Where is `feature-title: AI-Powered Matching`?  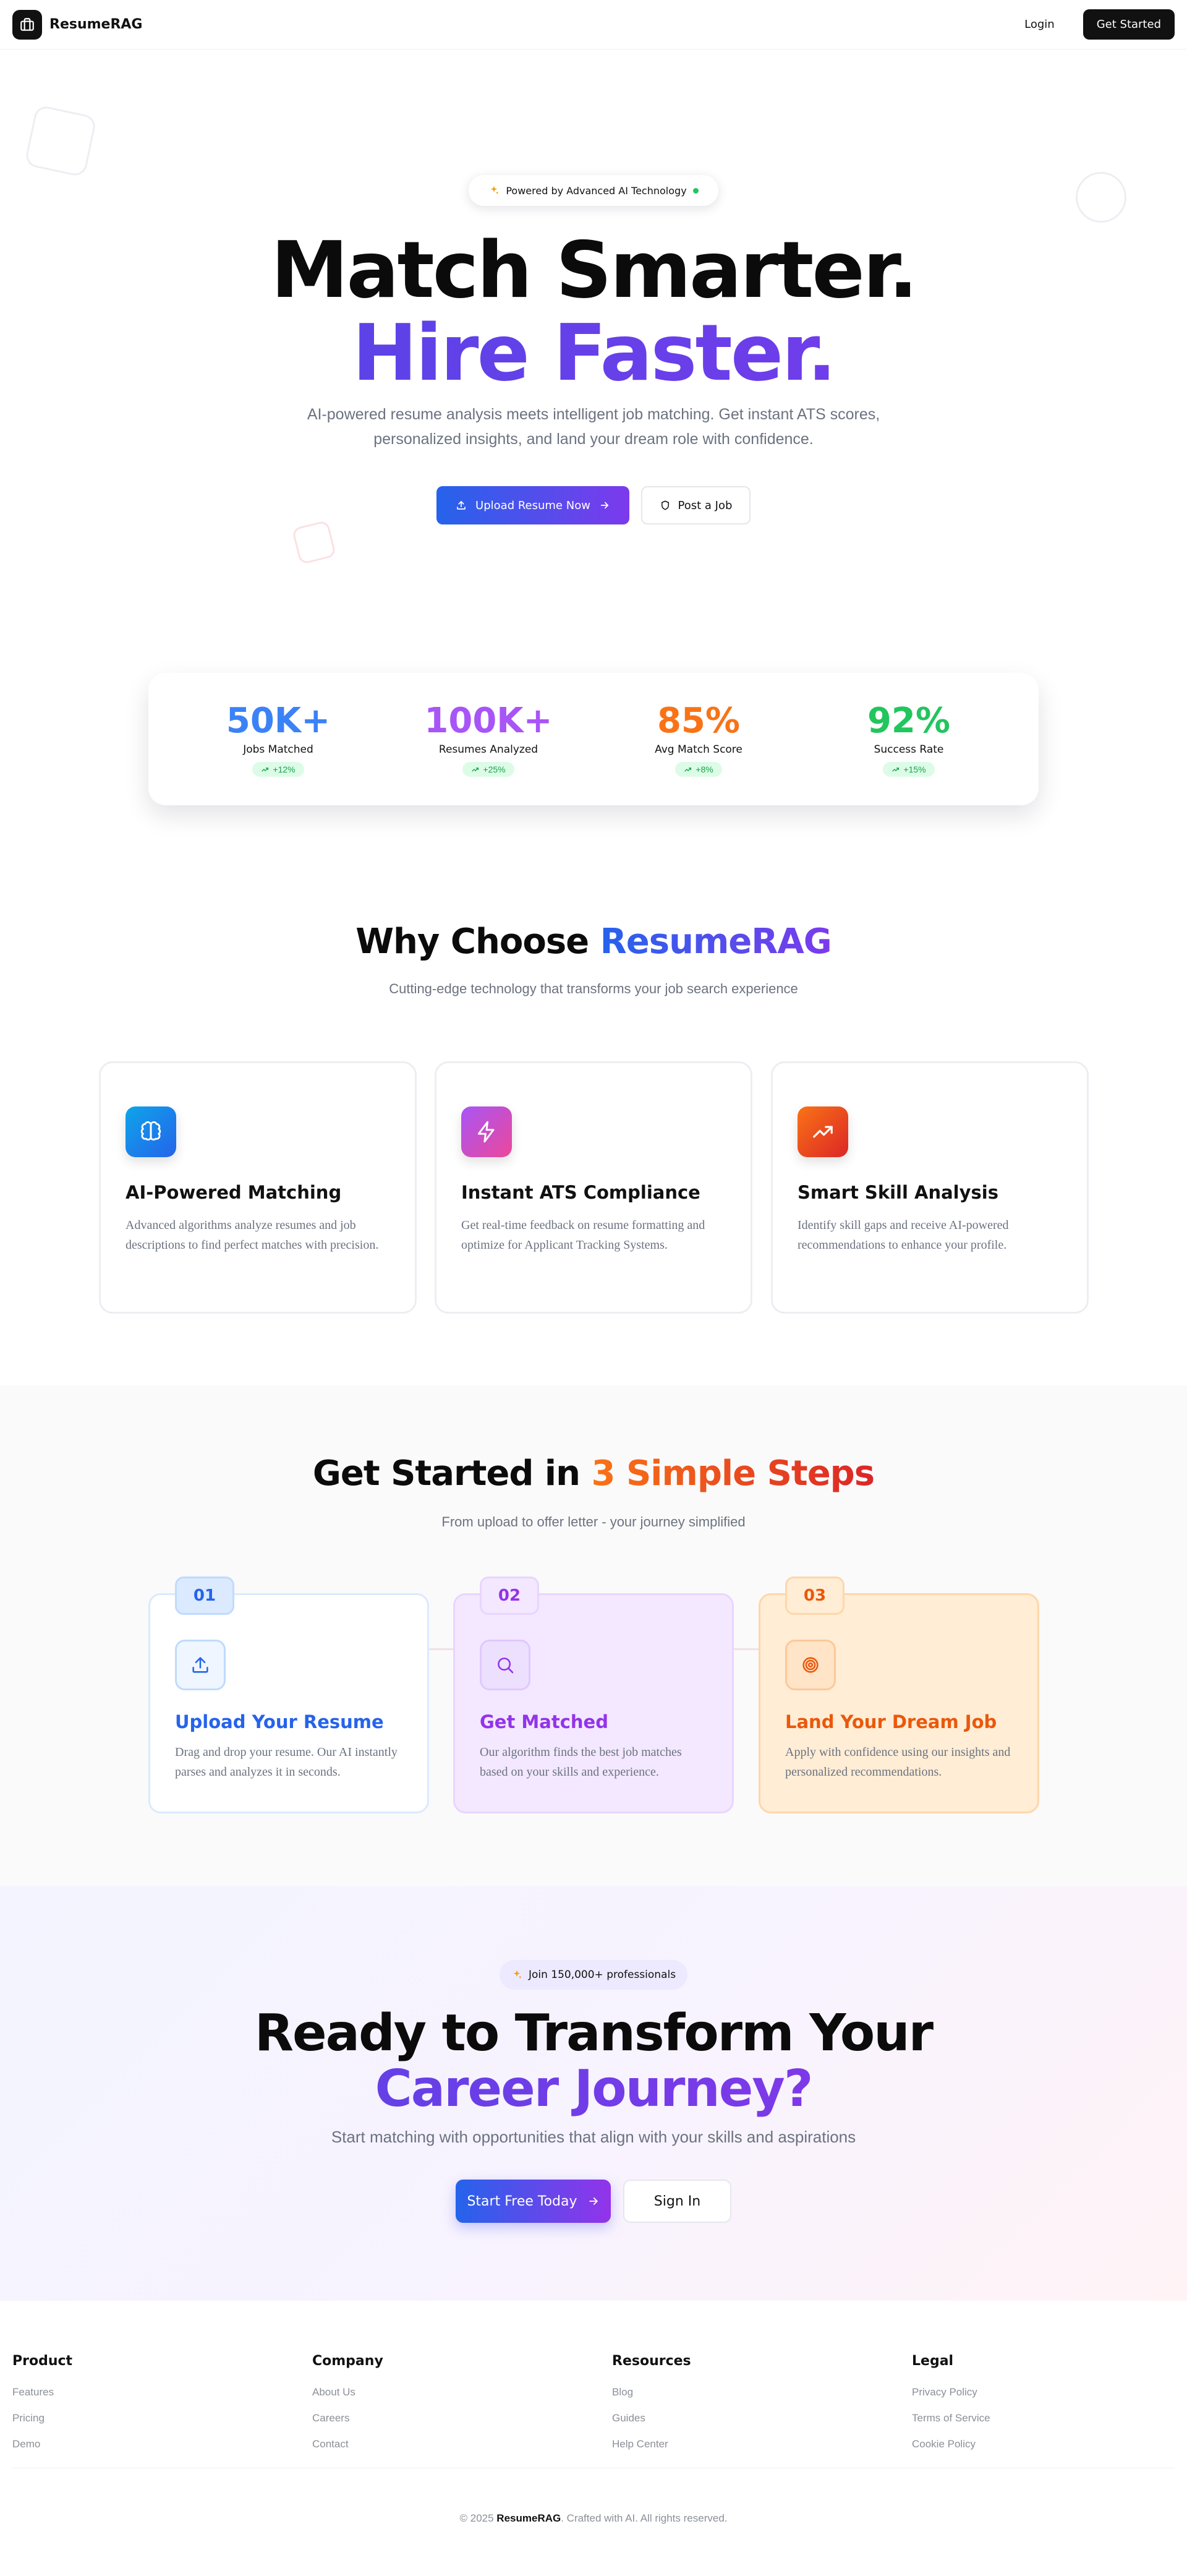 feature-title: AI-Powered Matching is located at coordinates (234, 1192).